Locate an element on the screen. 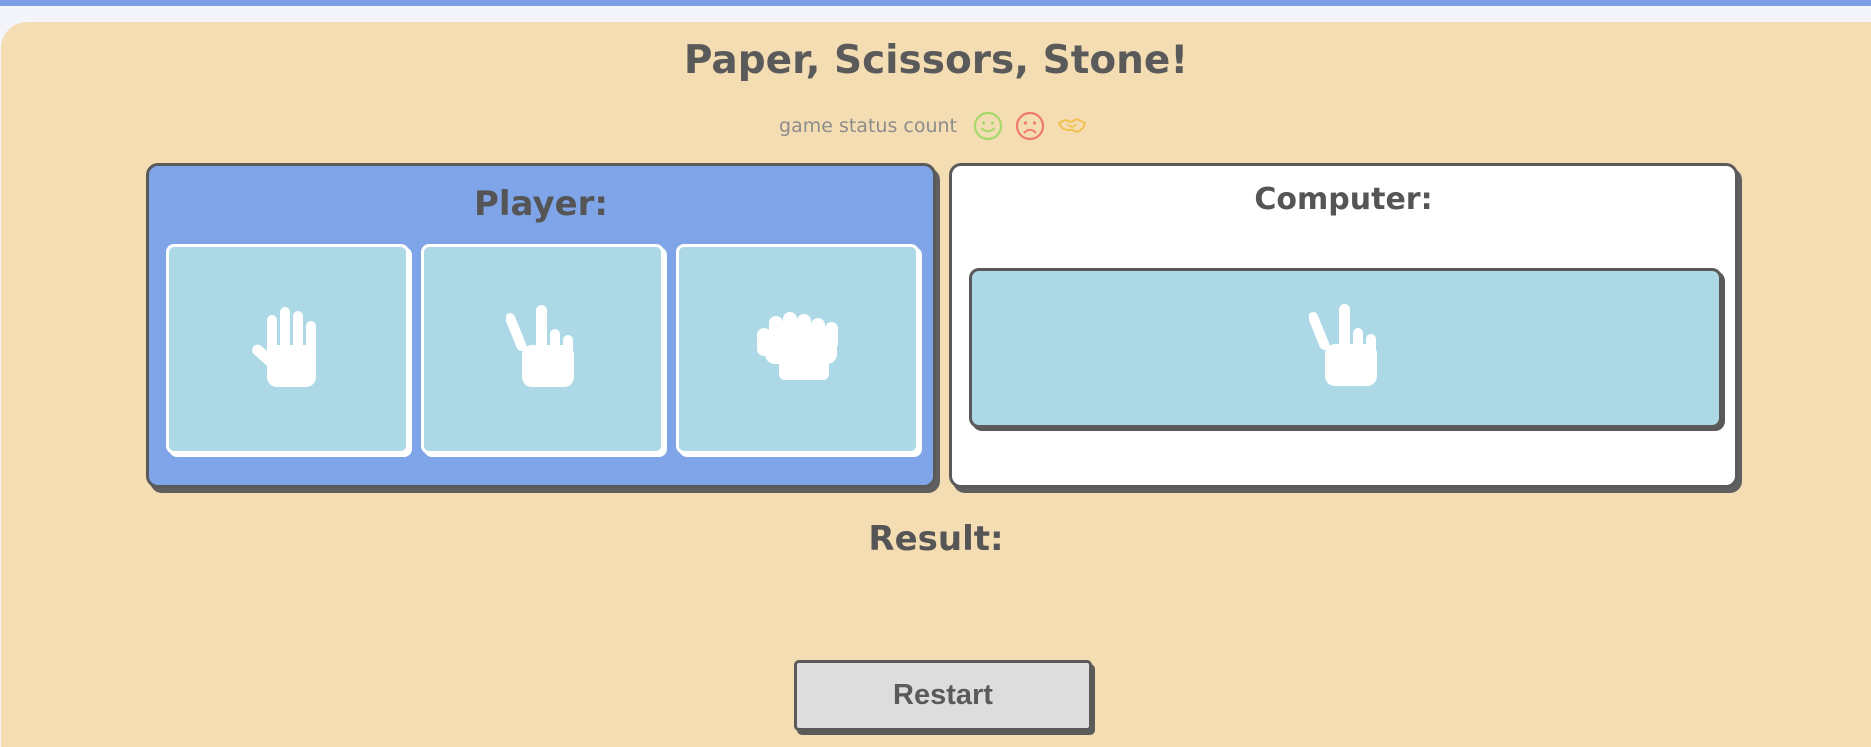 Image resolution: width=1871 pixels, height=747 pixels. stone-choice-button is located at coordinates (797, 349).